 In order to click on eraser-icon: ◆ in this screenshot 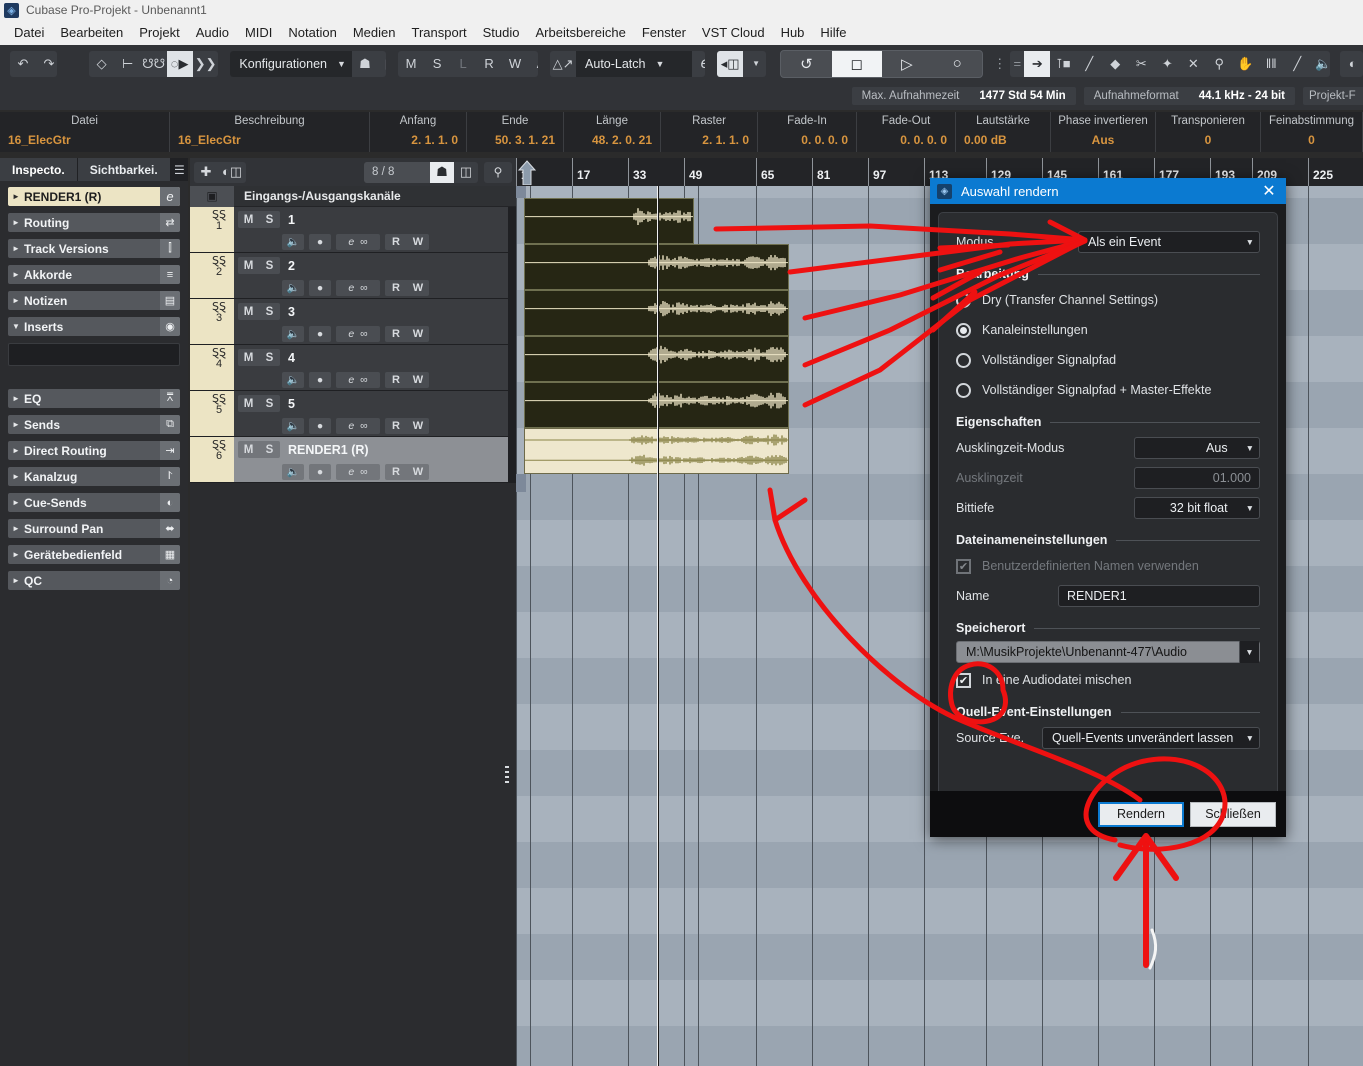, I will do `click(1115, 64)`.